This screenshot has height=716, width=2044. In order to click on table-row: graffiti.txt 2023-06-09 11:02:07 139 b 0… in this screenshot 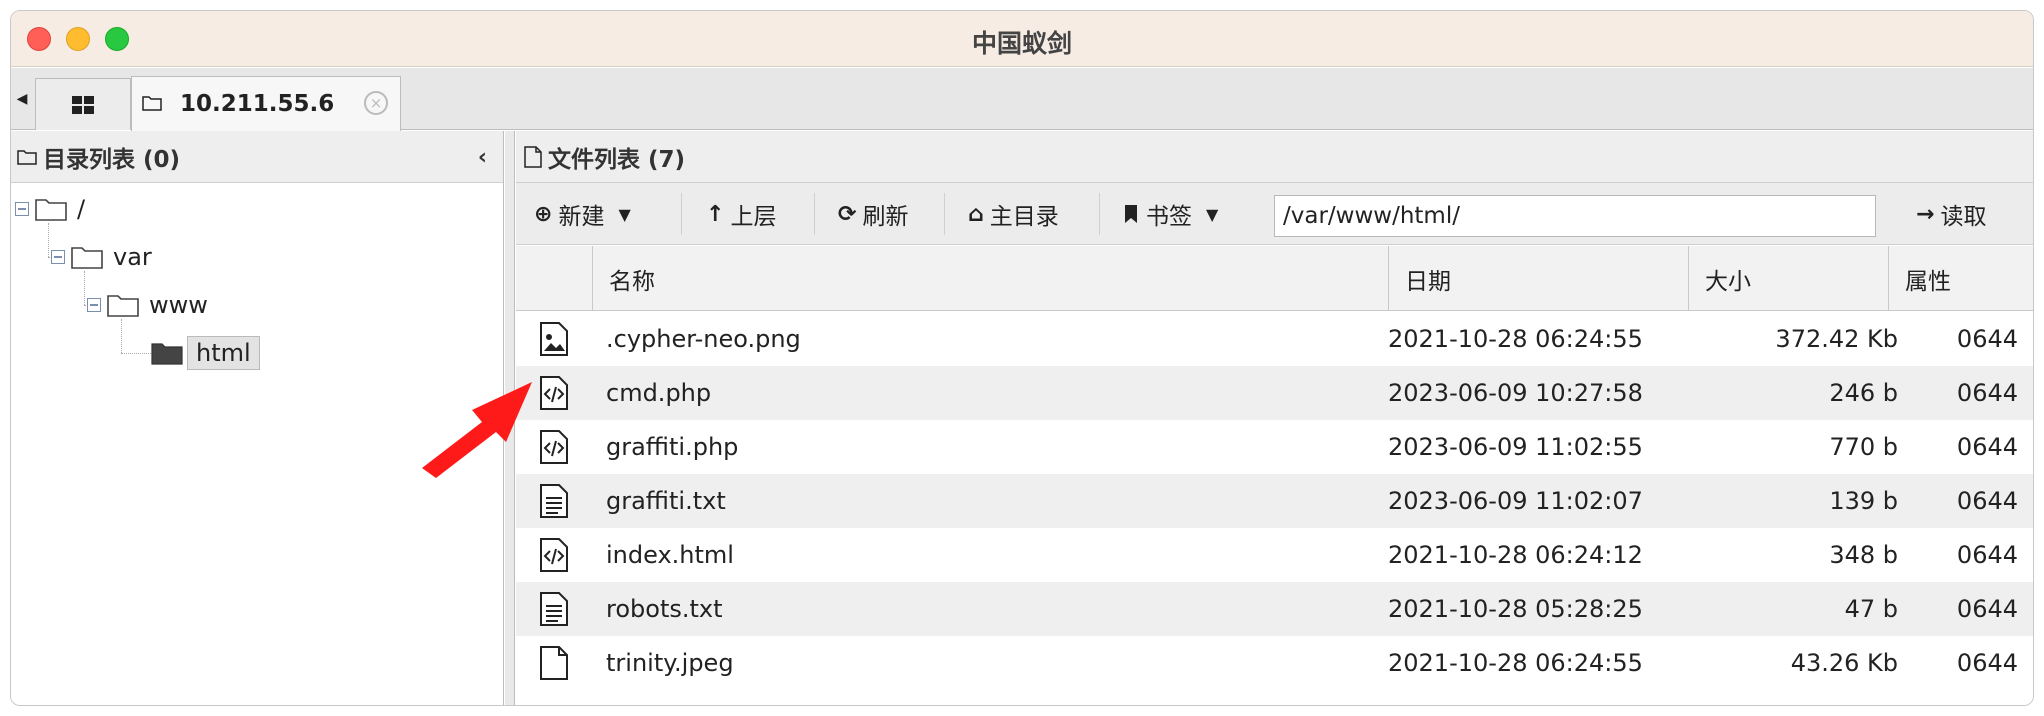, I will do `click(1274, 501)`.